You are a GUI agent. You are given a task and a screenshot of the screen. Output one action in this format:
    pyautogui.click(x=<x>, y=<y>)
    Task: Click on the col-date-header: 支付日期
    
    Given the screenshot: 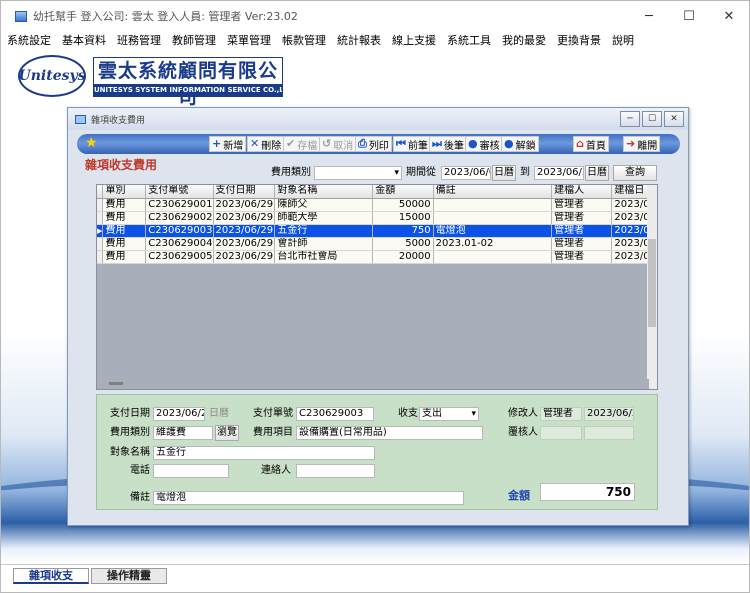 What is the action you would take?
    pyautogui.click(x=244, y=192)
    